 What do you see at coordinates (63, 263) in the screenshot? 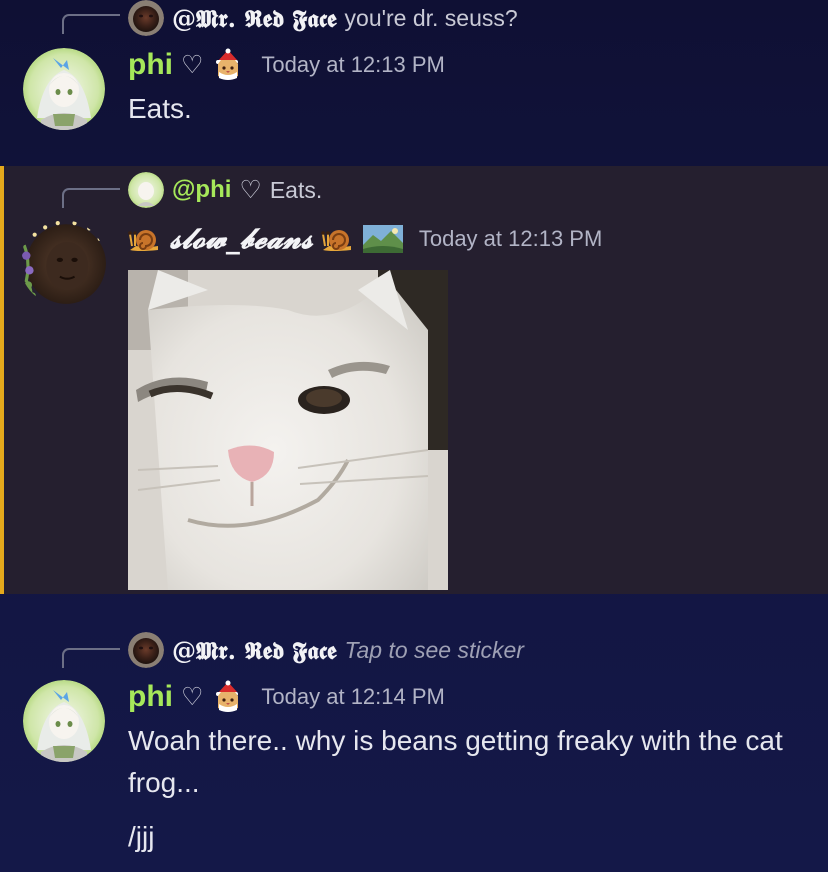
I see `slow-beans-avatar` at bounding box center [63, 263].